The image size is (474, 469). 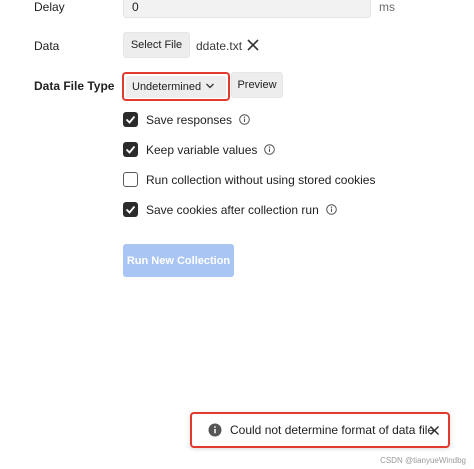 What do you see at coordinates (423, 460) in the screenshot?
I see `watermark: CSDN @tianyueWindbg` at bounding box center [423, 460].